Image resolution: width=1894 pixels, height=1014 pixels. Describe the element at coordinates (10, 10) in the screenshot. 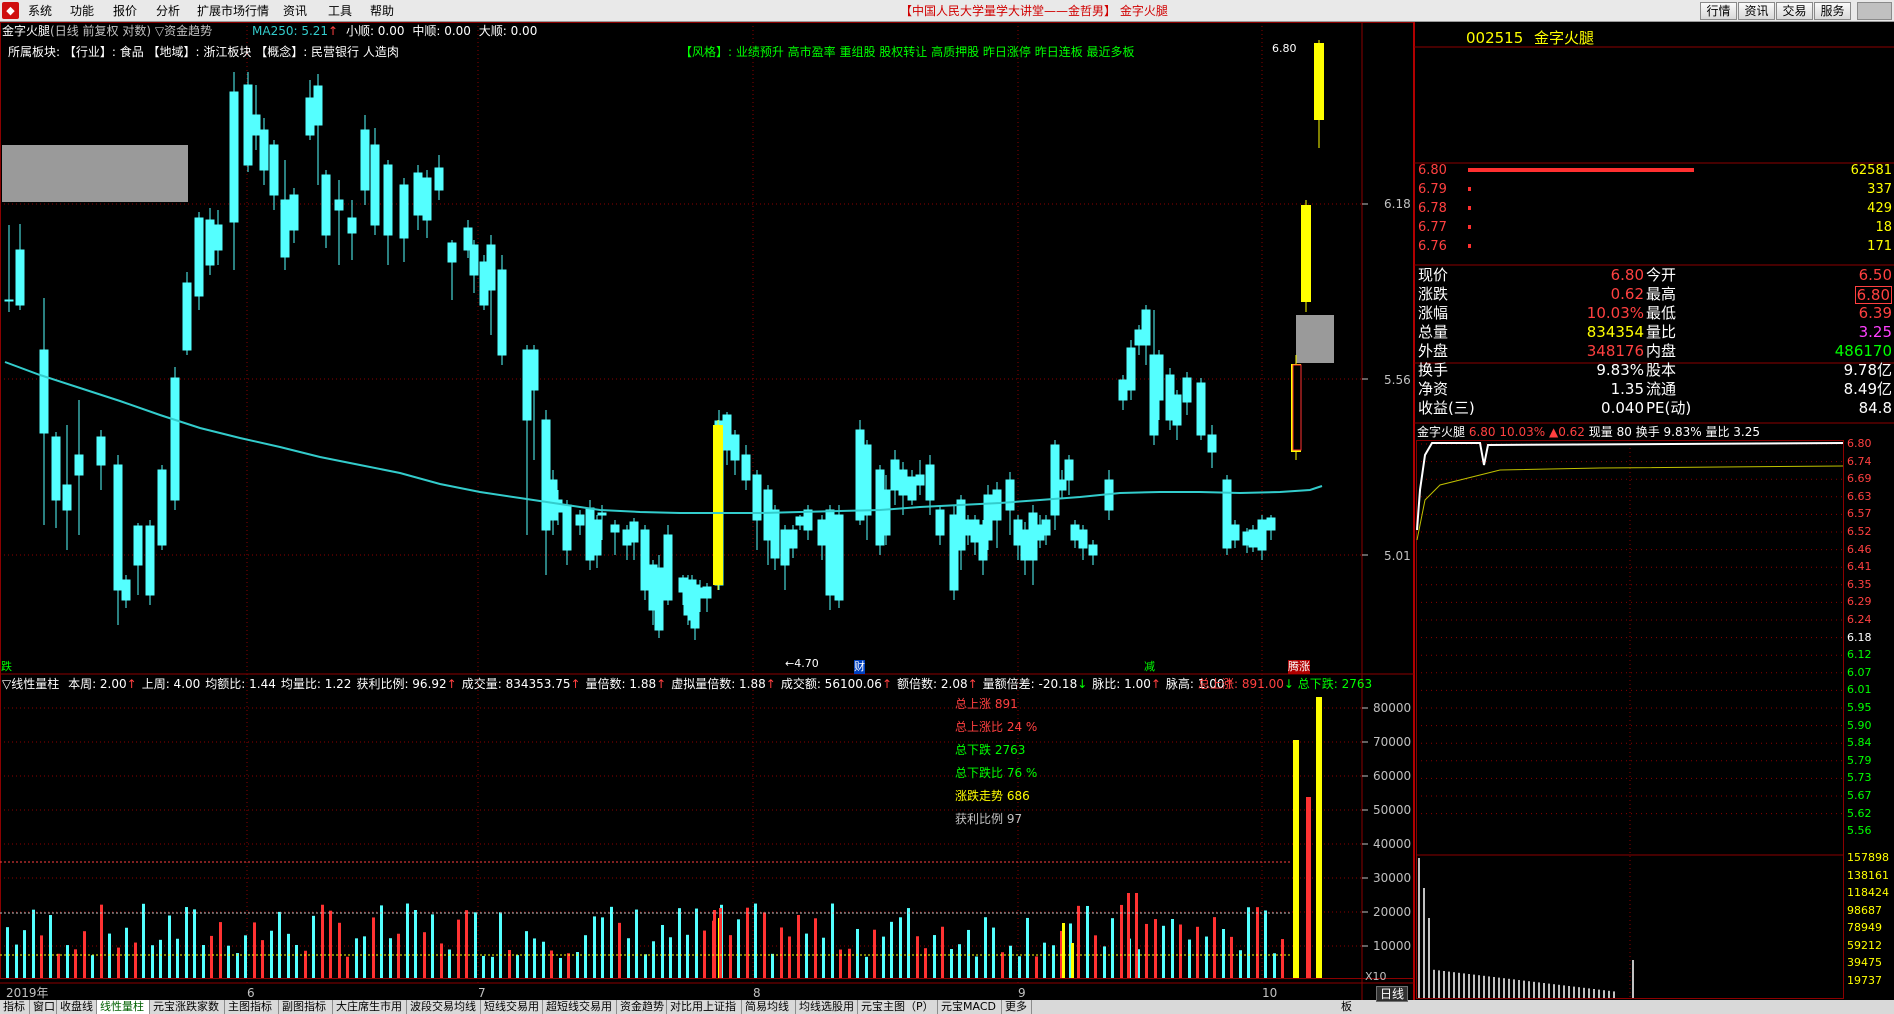

I see `app-logo-icon: ◆` at that location.